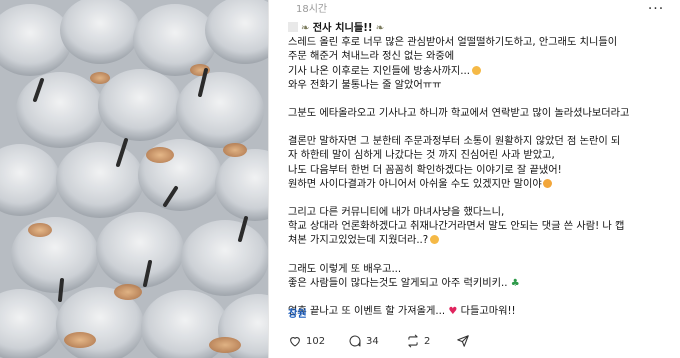 The width and height of the screenshot is (680, 358). Describe the element at coordinates (398, 283) in the screenshot. I see `post-line-text: 좋은 사람들이 많다는것도 알게되고 아주 럭키비키..` at that location.